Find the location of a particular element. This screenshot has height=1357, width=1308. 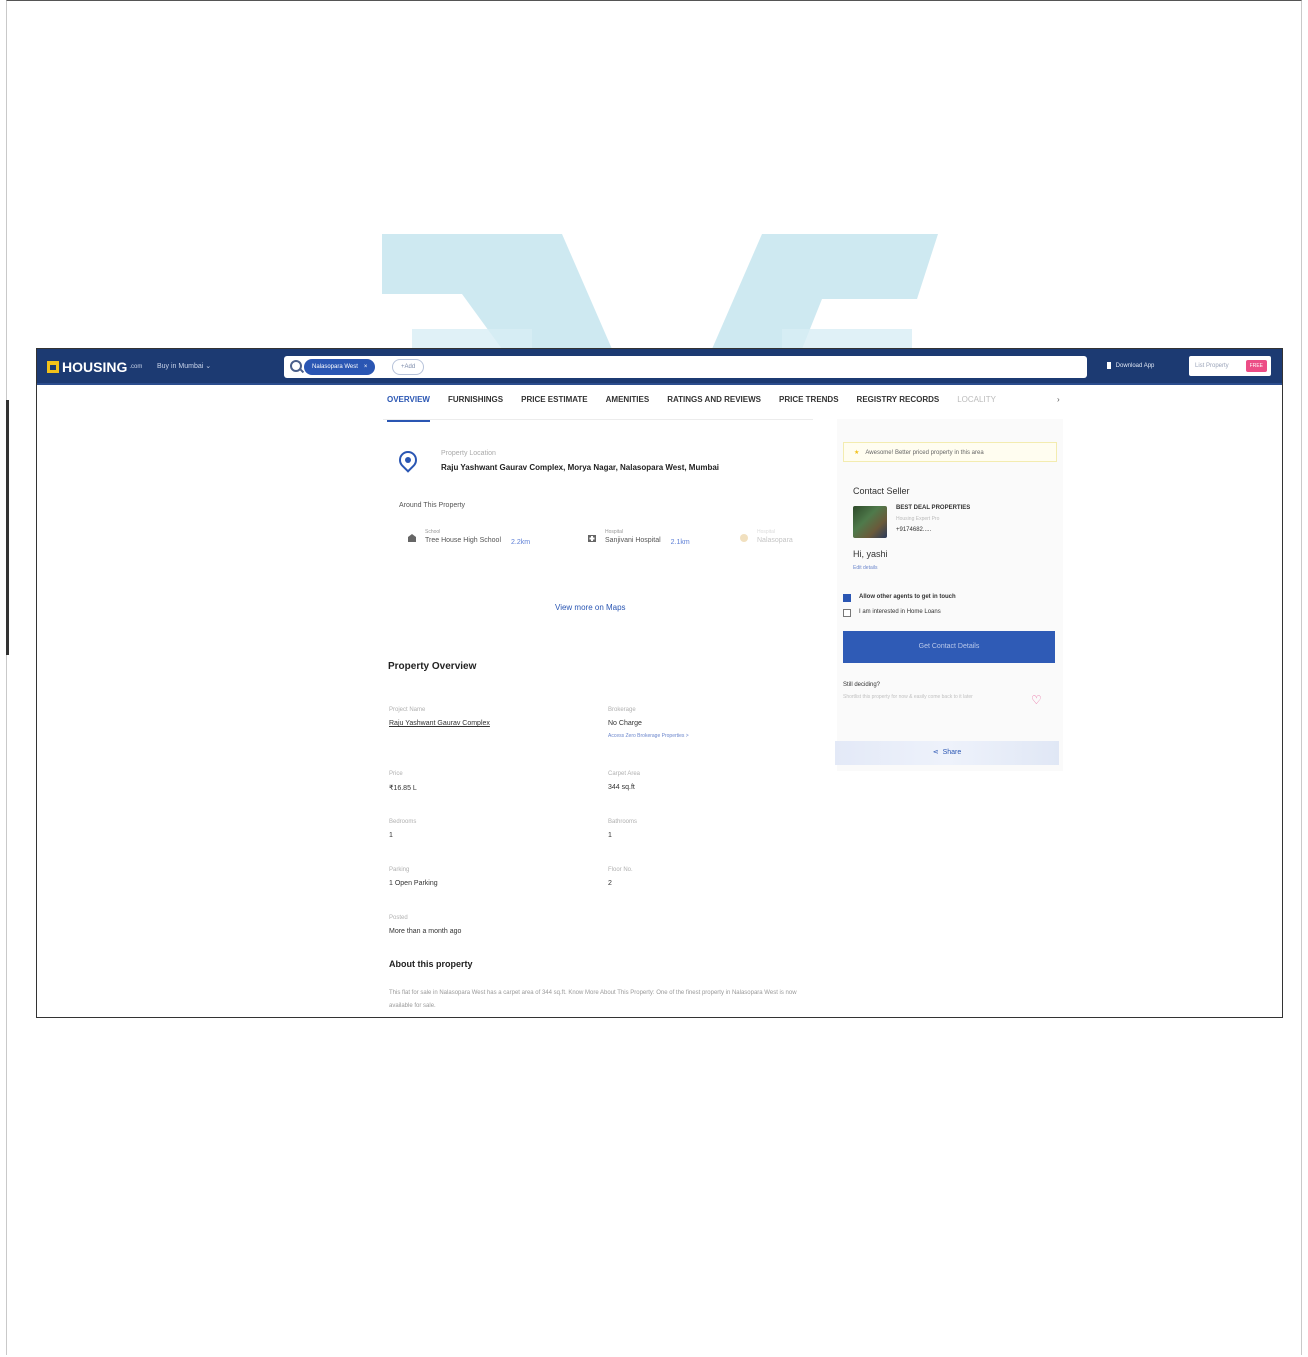

tab-ratings-reviews: RATINGS AND REVIEWS is located at coordinates (714, 408).